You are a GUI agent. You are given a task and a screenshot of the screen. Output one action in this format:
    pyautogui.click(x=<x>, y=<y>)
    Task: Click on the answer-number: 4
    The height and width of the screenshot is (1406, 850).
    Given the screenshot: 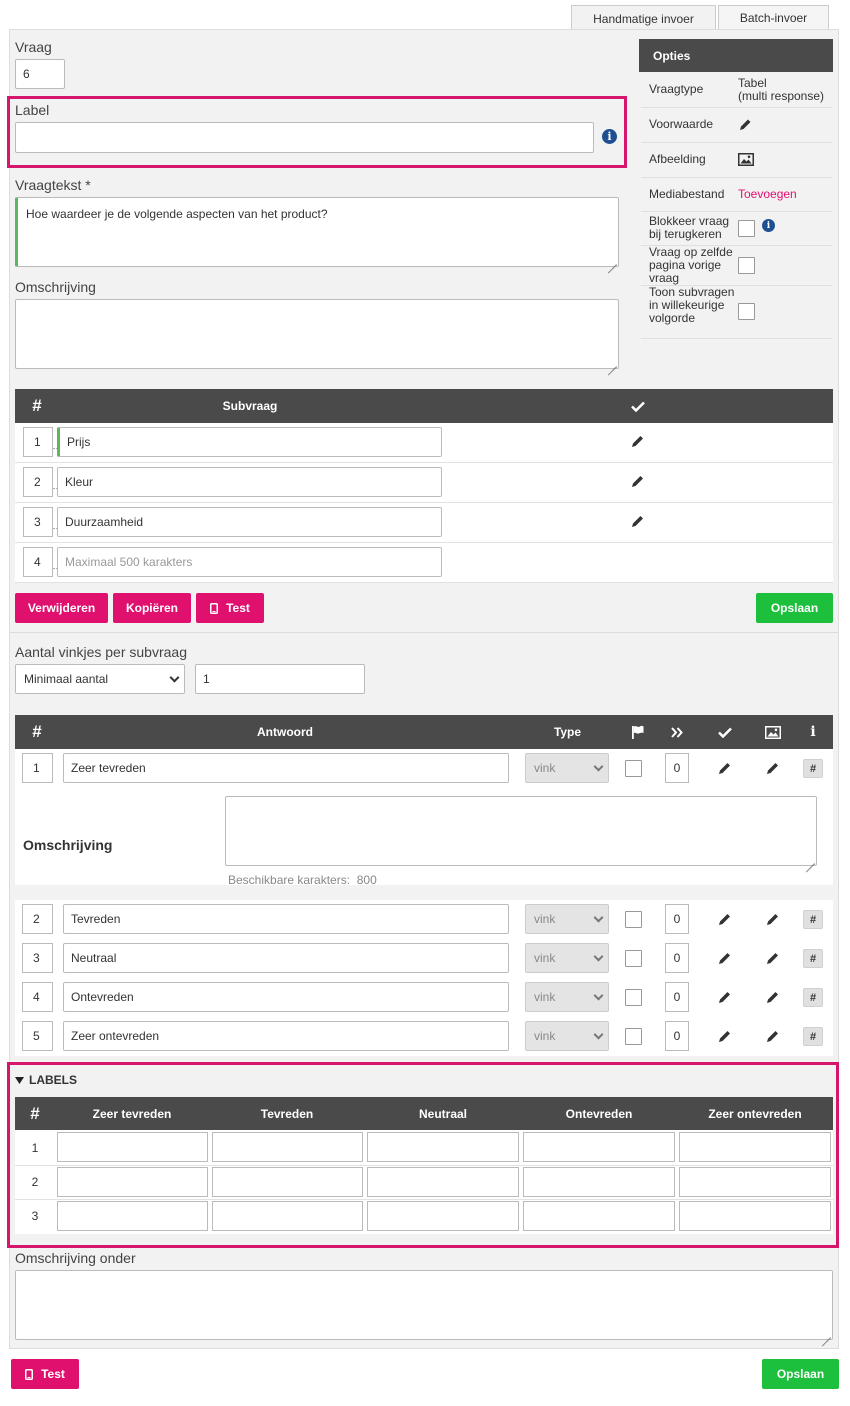 What is the action you would take?
    pyautogui.click(x=37, y=997)
    